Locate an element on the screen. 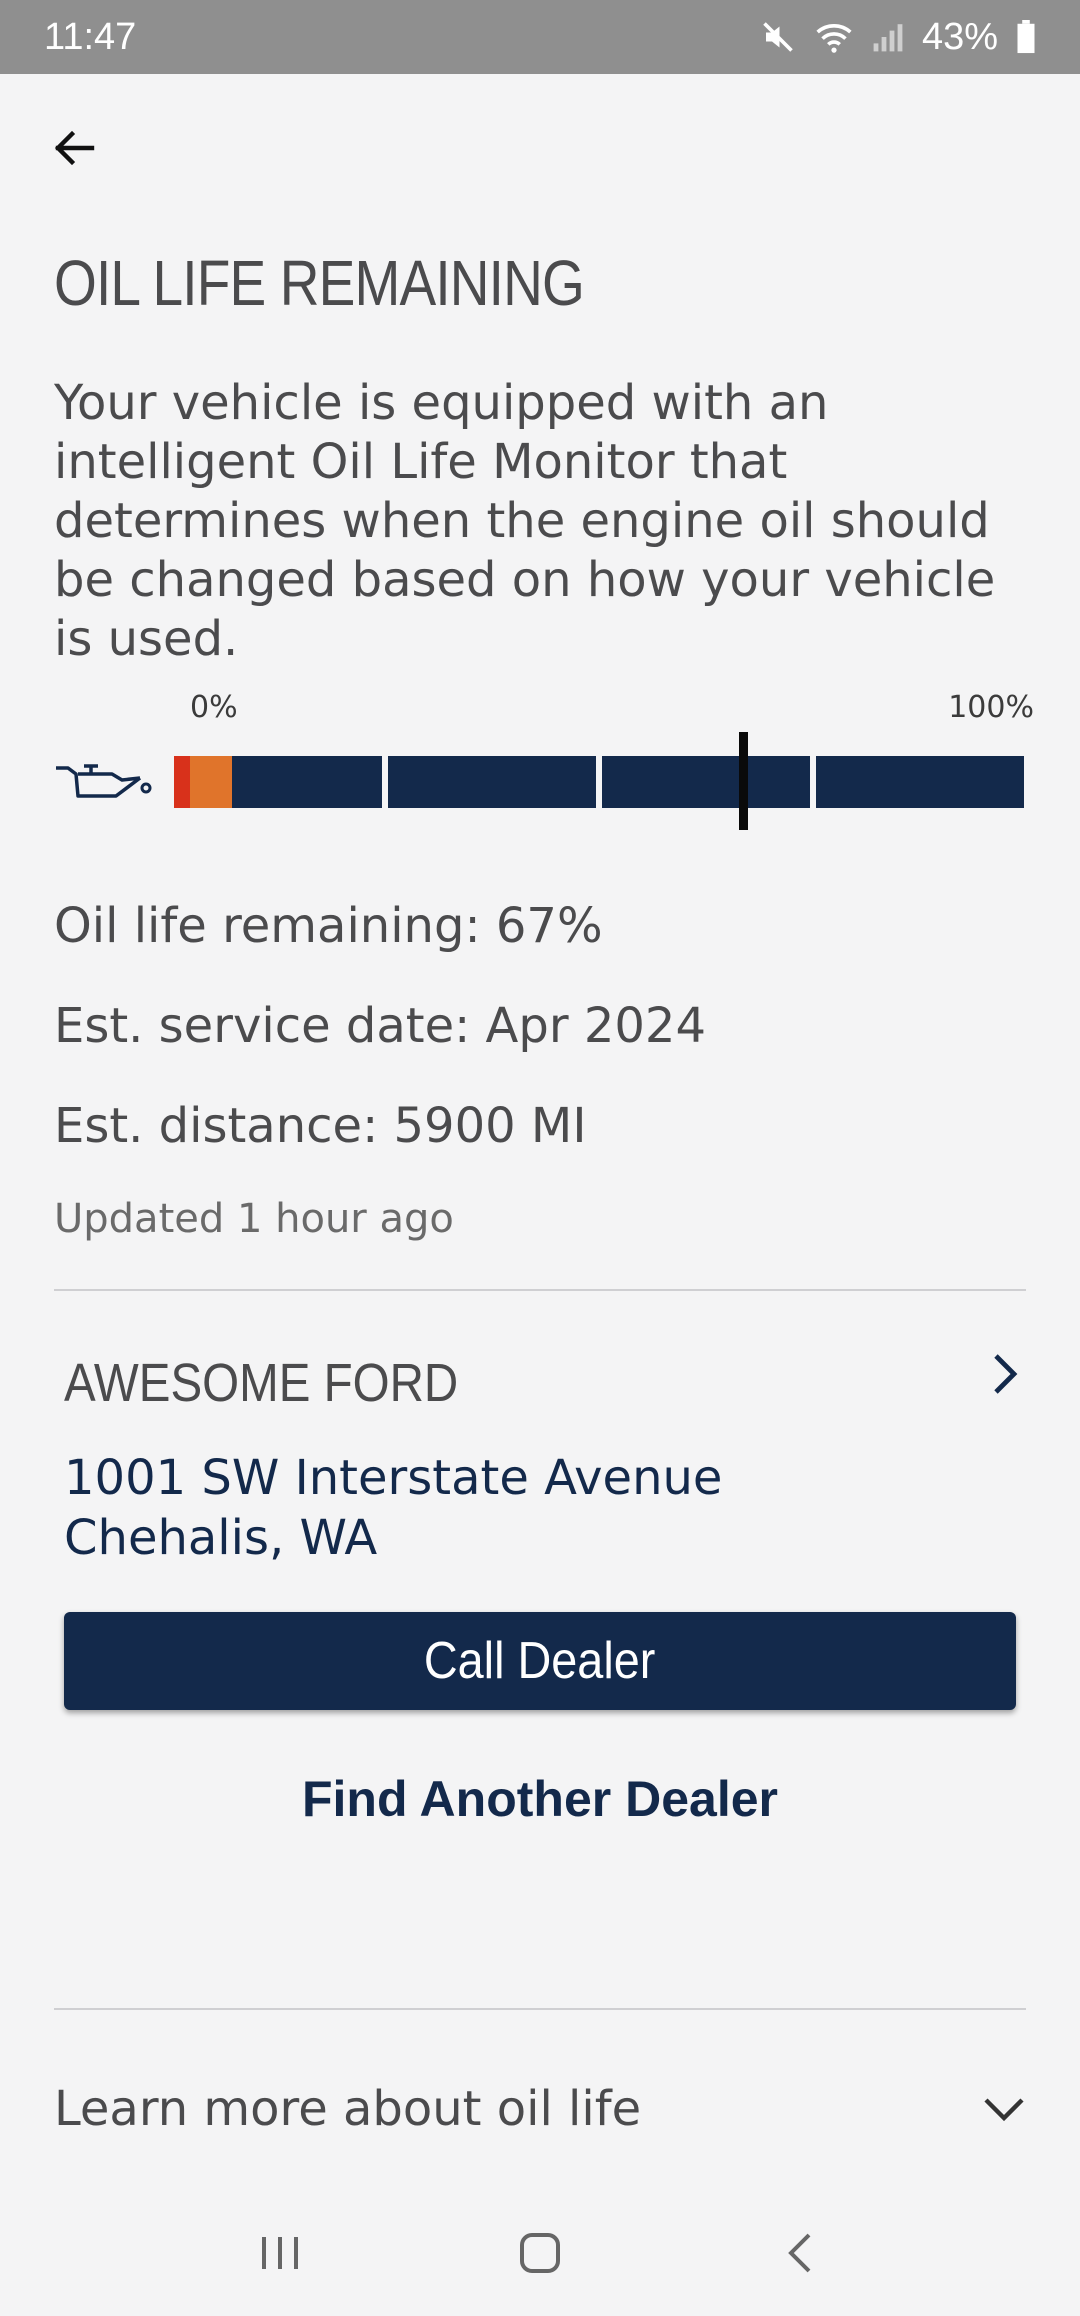 The height and width of the screenshot is (2316, 1080). back-icon is located at coordinates (799, 2253).